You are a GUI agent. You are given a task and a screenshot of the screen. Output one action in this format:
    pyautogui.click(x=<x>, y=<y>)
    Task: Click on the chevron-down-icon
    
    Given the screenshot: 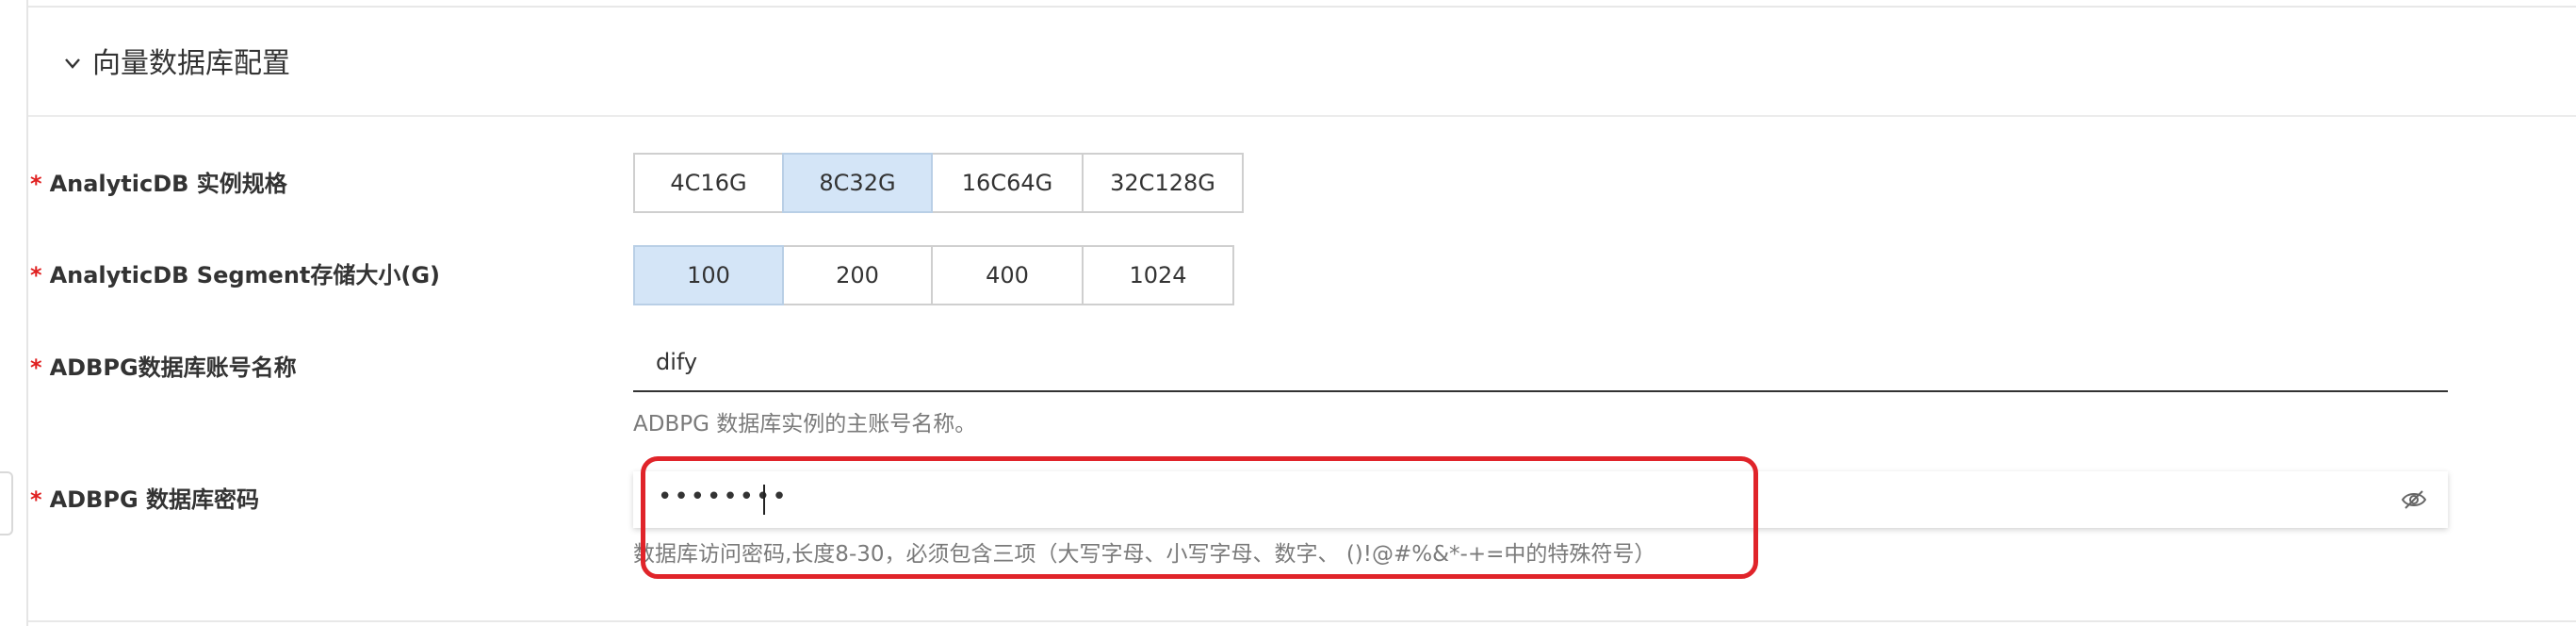 What is the action you would take?
    pyautogui.click(x=72, y=63)
    